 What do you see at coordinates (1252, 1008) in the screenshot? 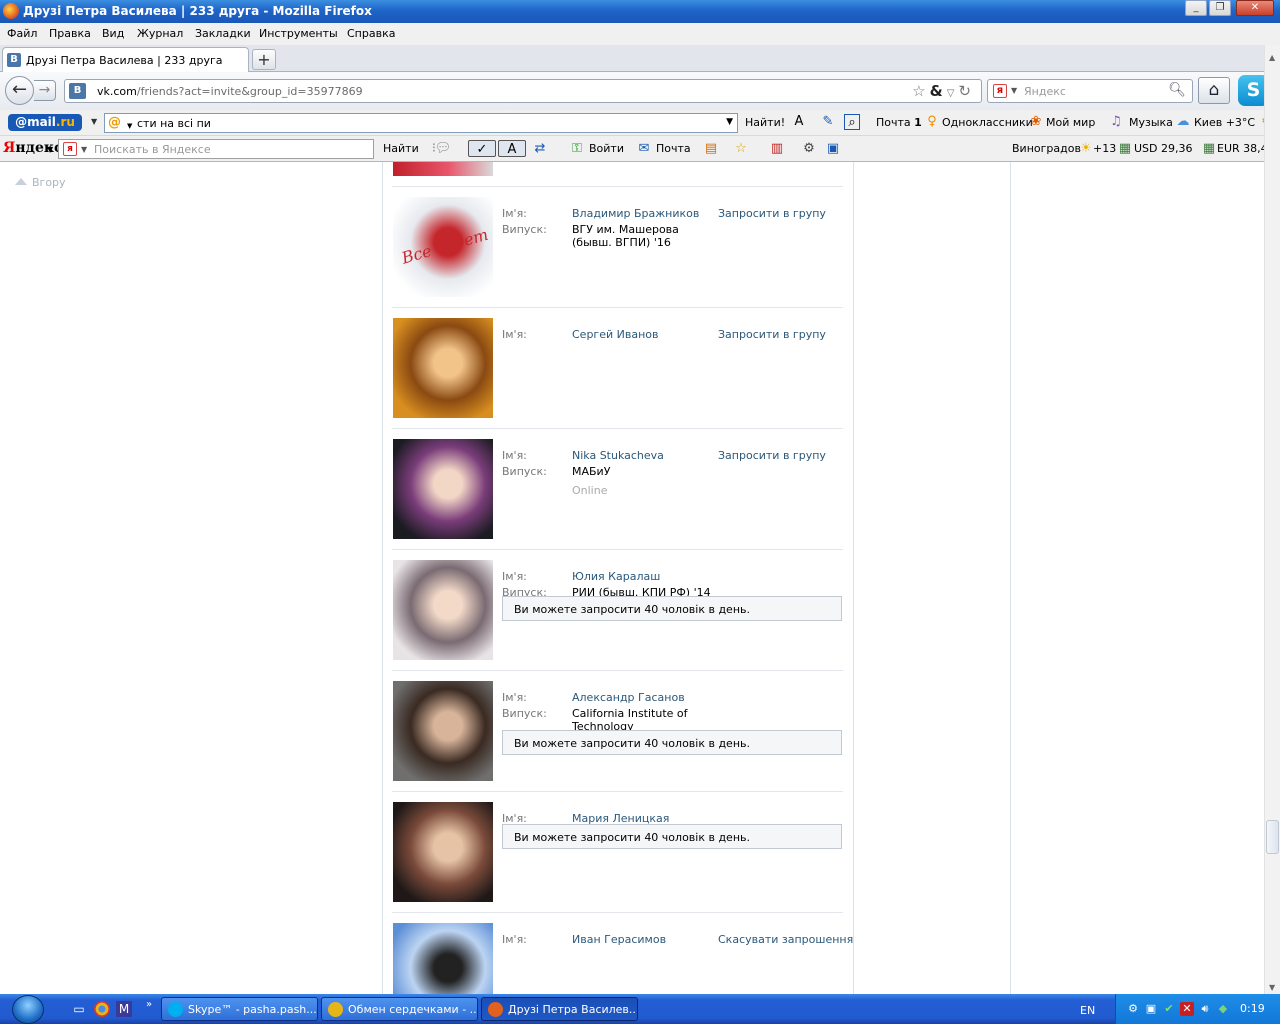
I see `clock: 0:19` at bounding box center [1252, 1008].